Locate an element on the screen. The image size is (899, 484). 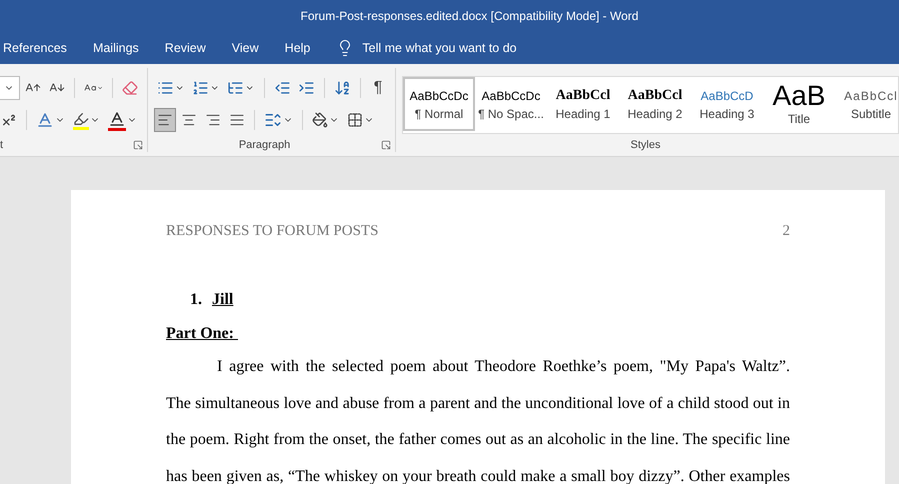
ribbon-tab: View is located at coordinates (245, 48).